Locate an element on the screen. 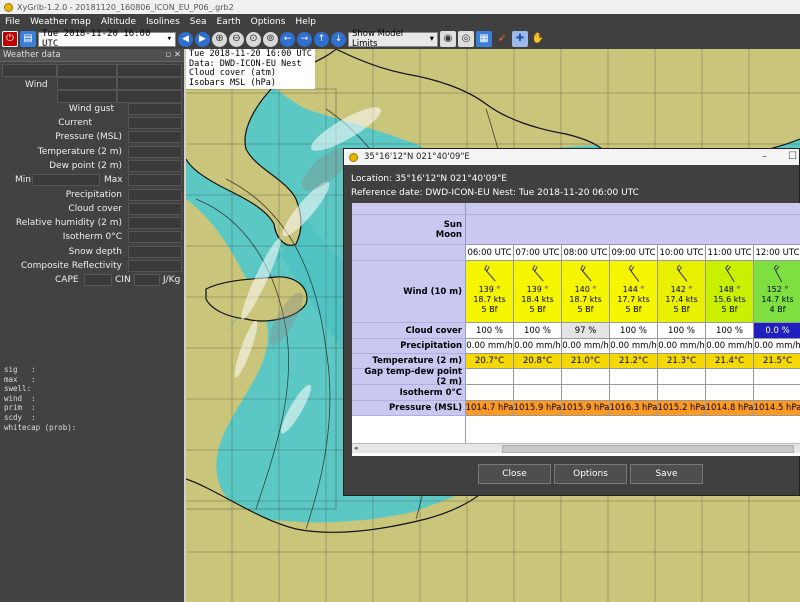  date-select: Tue 2018-11-20 16:00 UTC ▾ is located at coordinates (107, 39).